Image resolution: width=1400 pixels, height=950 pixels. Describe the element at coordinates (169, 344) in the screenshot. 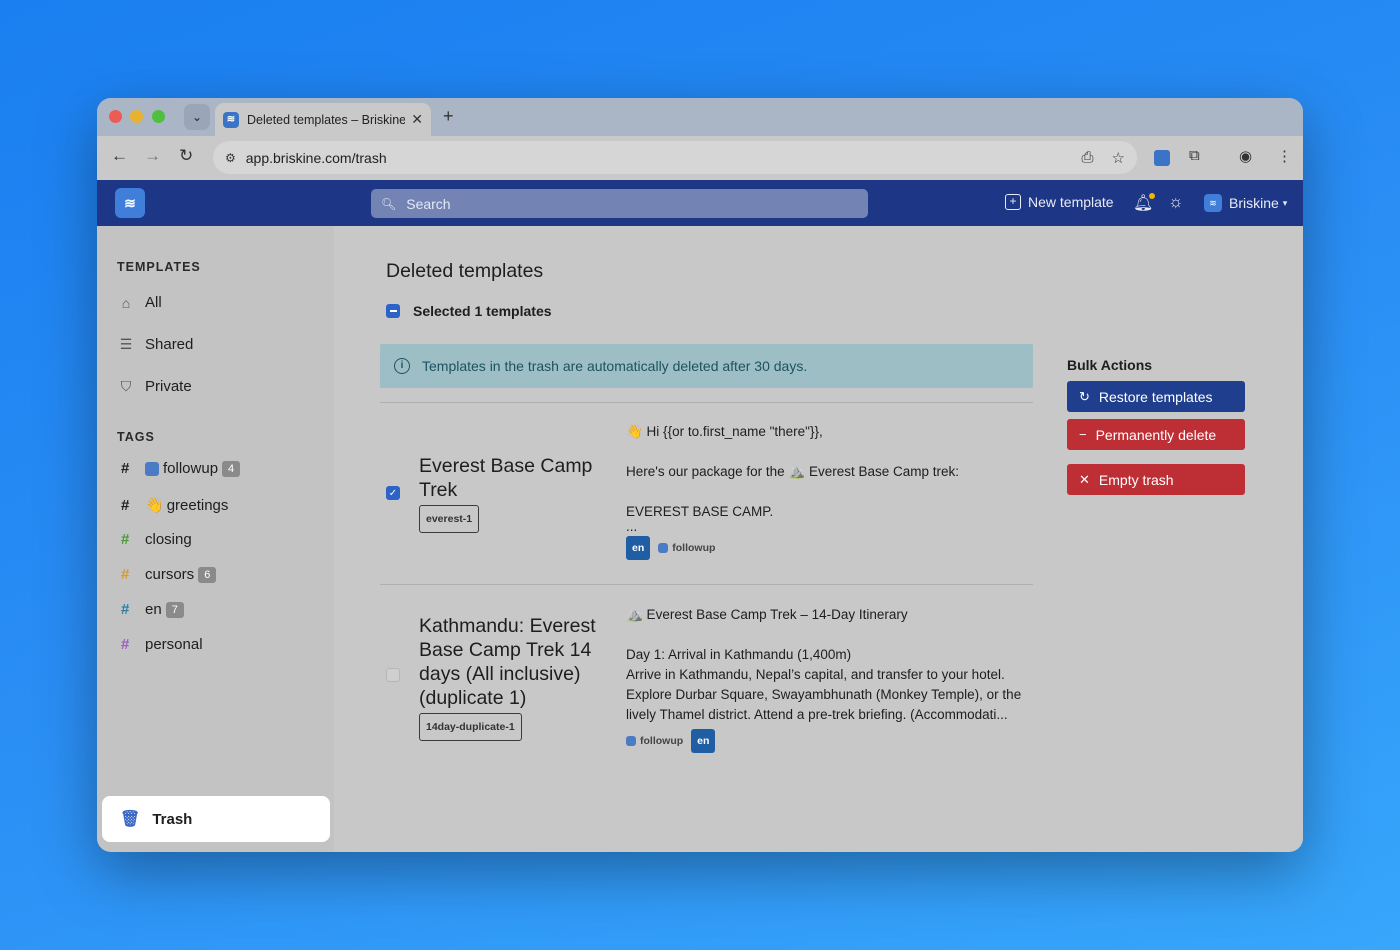

I see `sidebar-item-label: Shared` at that location.